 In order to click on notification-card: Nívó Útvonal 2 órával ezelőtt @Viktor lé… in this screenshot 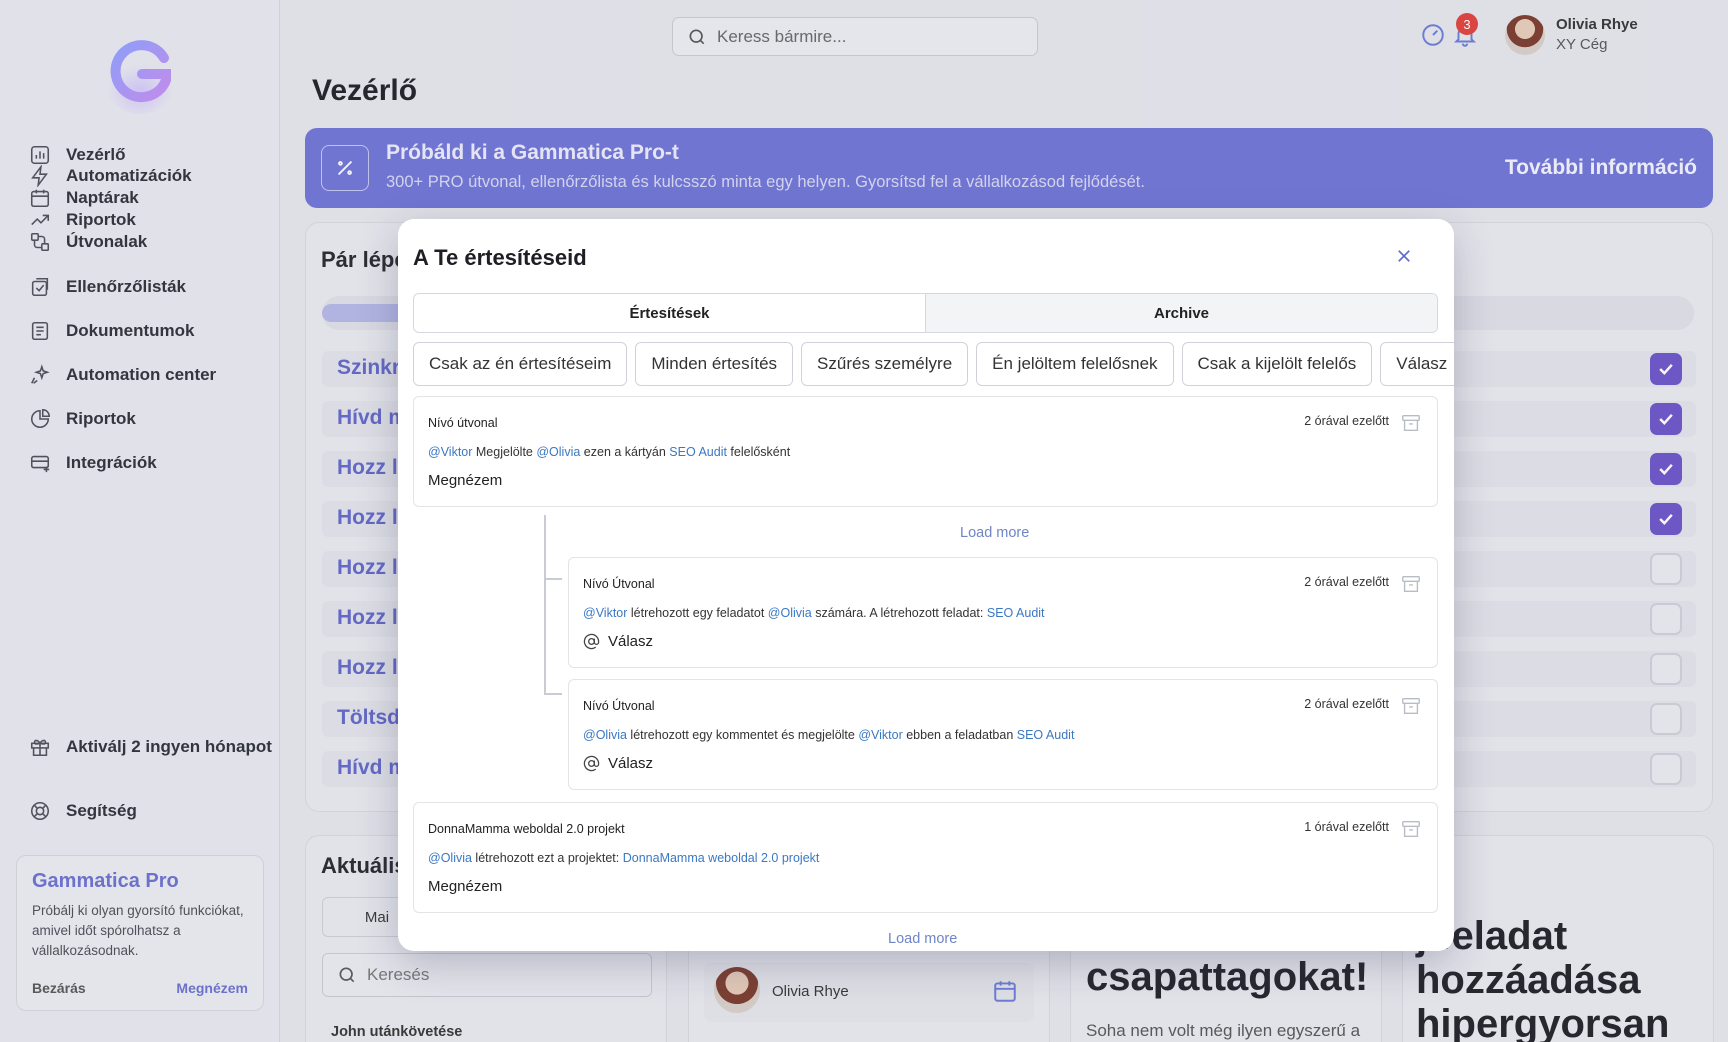, I will do `click(1003, 612)`.